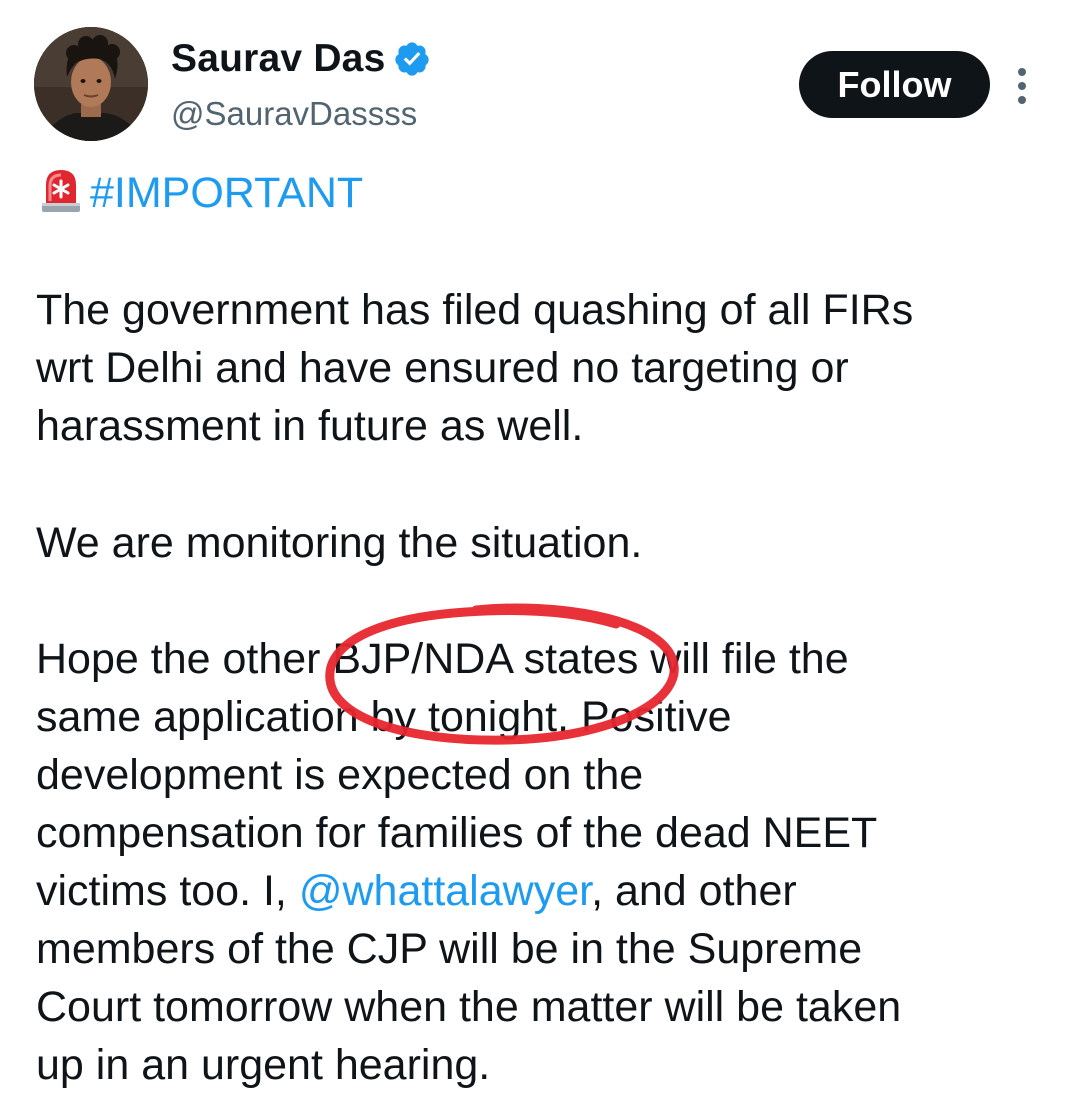  I want to click on author-name-row: Saurav Das, so click(301, 59).